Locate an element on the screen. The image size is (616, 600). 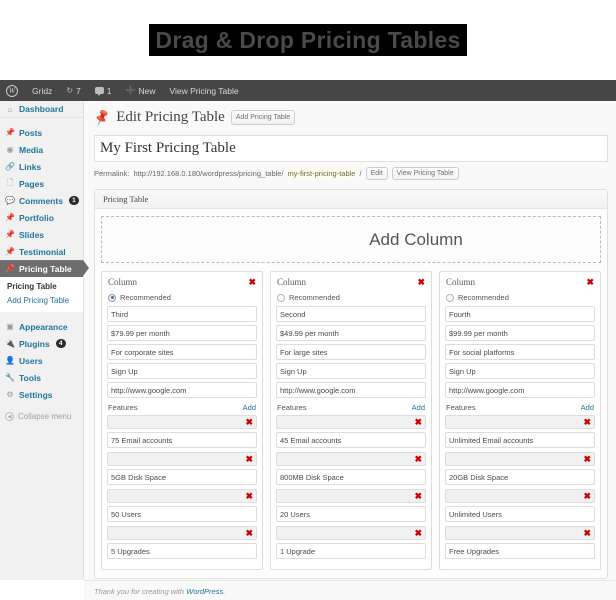
collapse-menu-button: ◀ Collapse menu is located at coordinates (41, 416).